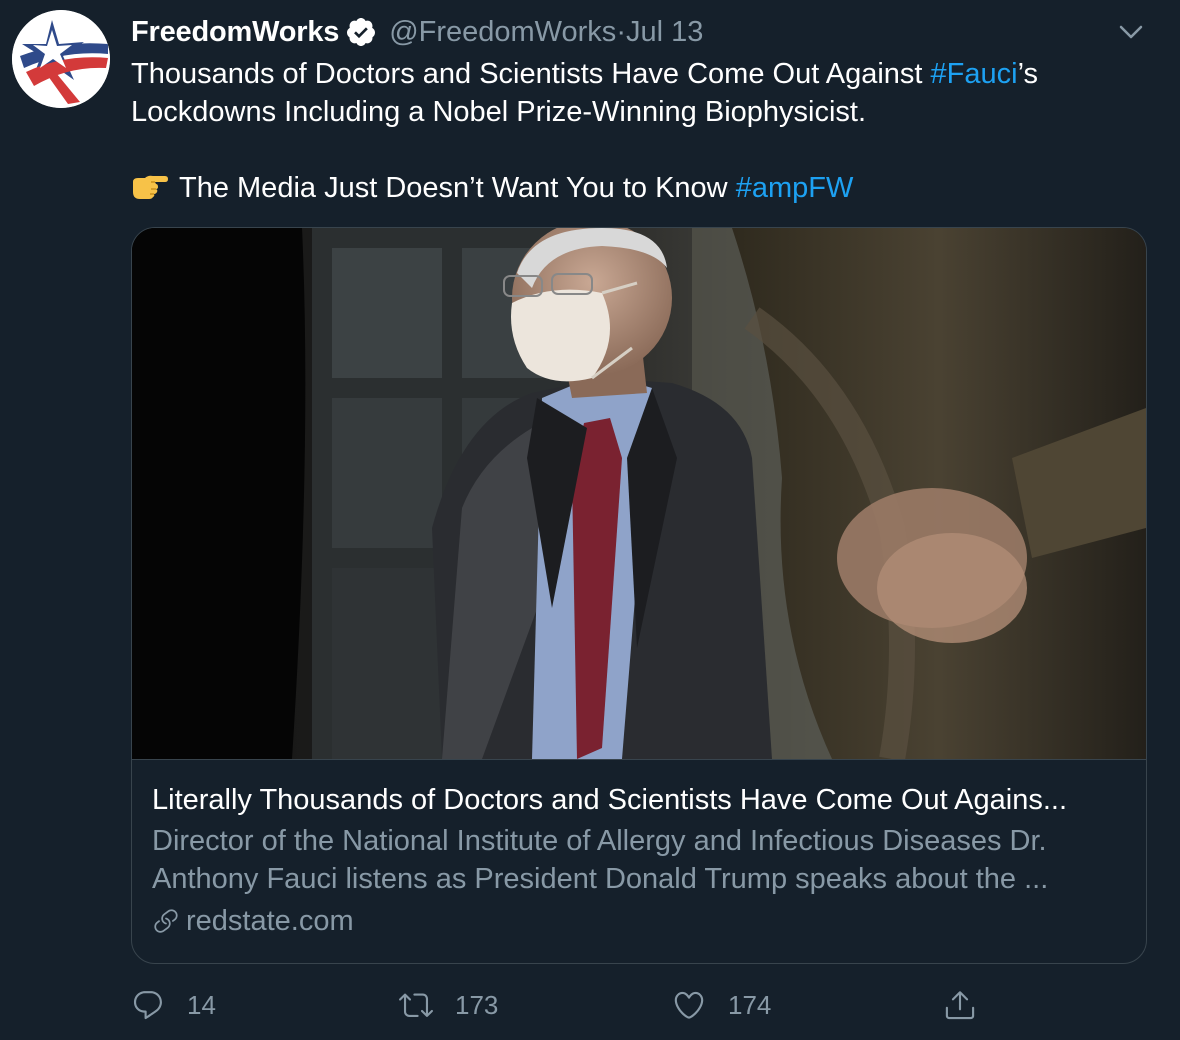 The height and width of the screenshot is (1040, 1180). I want to click on like-count: 174, so click(750, 1004).